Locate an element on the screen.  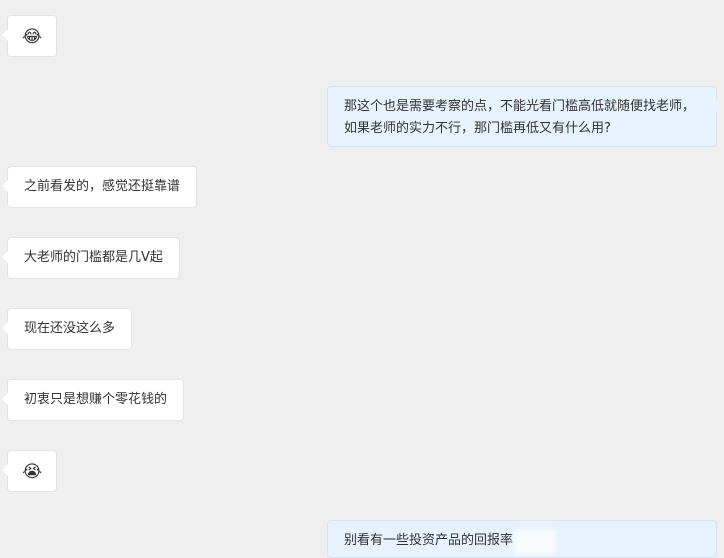
message-bubble-incoming: 😭 is located at coordinates (29, 471).